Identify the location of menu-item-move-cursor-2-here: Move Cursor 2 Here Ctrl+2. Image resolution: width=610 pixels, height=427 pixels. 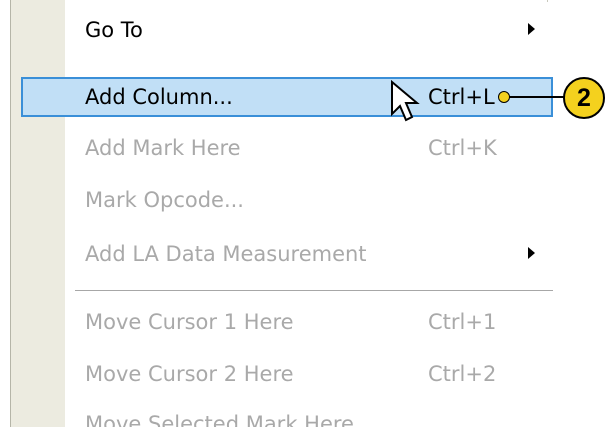
(306, 375).